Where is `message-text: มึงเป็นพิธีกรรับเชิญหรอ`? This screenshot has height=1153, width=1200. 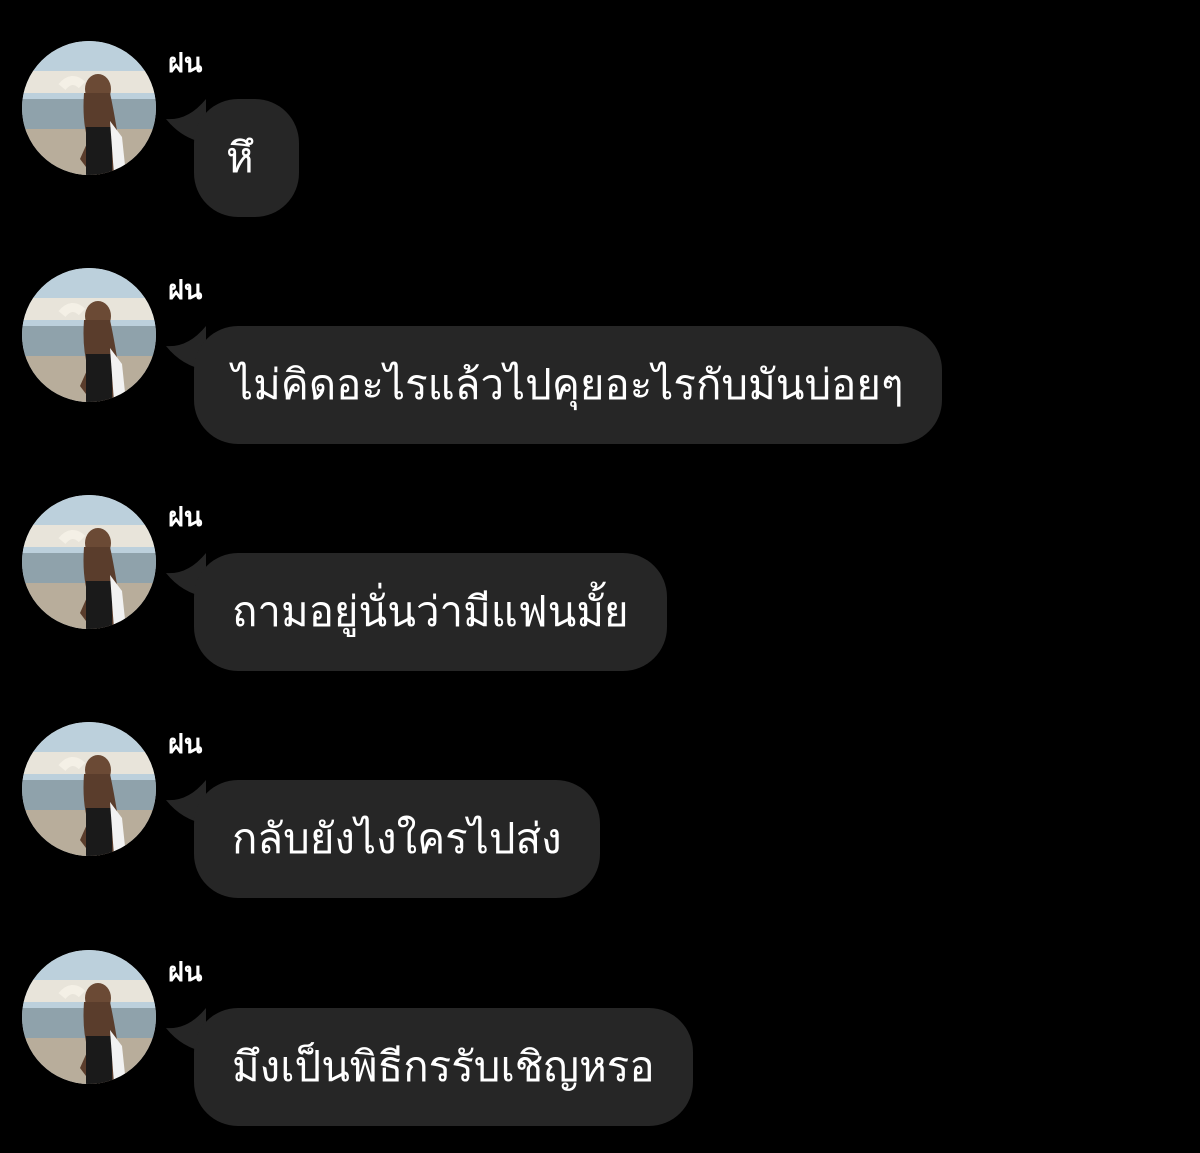 message-text: มึงเป็นพิธีกรรับเชิญหรอ is located at coordinates (443, 1066).